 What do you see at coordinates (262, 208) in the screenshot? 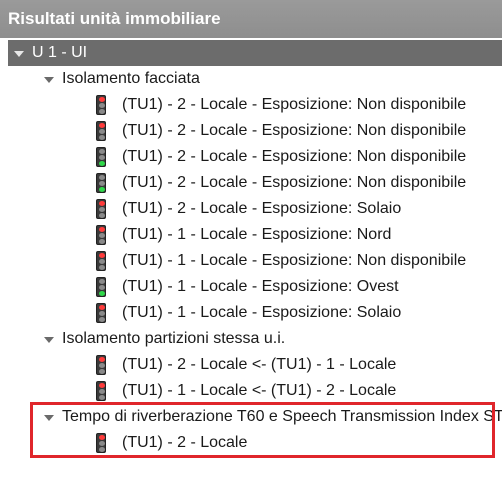
I see `tree-item-label: (TU1) - 2 - Locale - Esposizione: Solaio` at bounding box center [262, 208].